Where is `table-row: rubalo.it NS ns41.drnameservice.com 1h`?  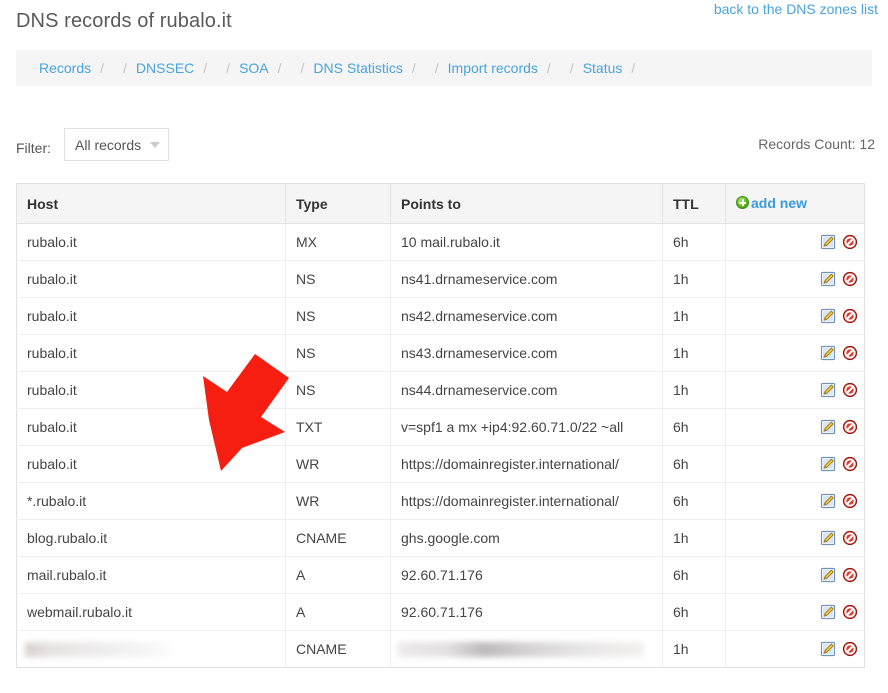 table-row: rubalo.it NS ns41.drnameservice.com 1h is located at coordinates (440, 279).